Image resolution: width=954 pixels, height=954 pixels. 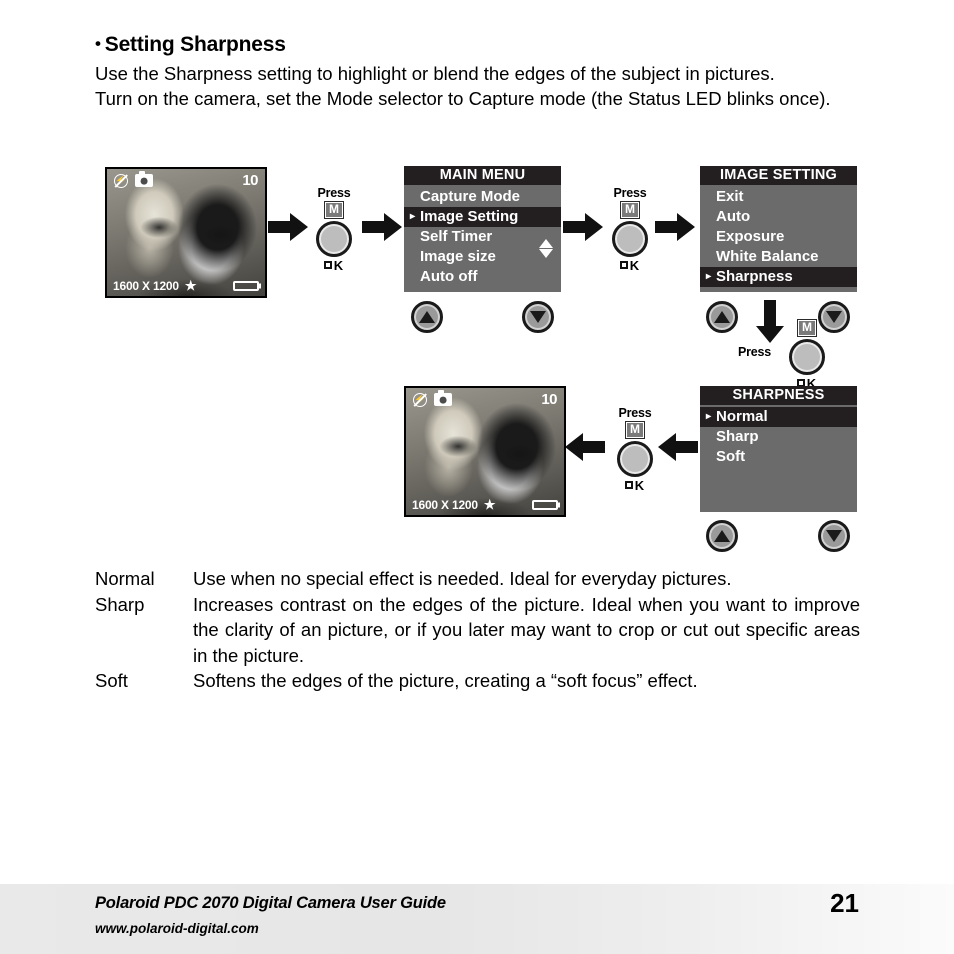 What do you see at coordinates (482, 277) in the screenshot?
I see `main-menu-item-auto-off: ▸ Auto off` at bounding box center [482, 277].